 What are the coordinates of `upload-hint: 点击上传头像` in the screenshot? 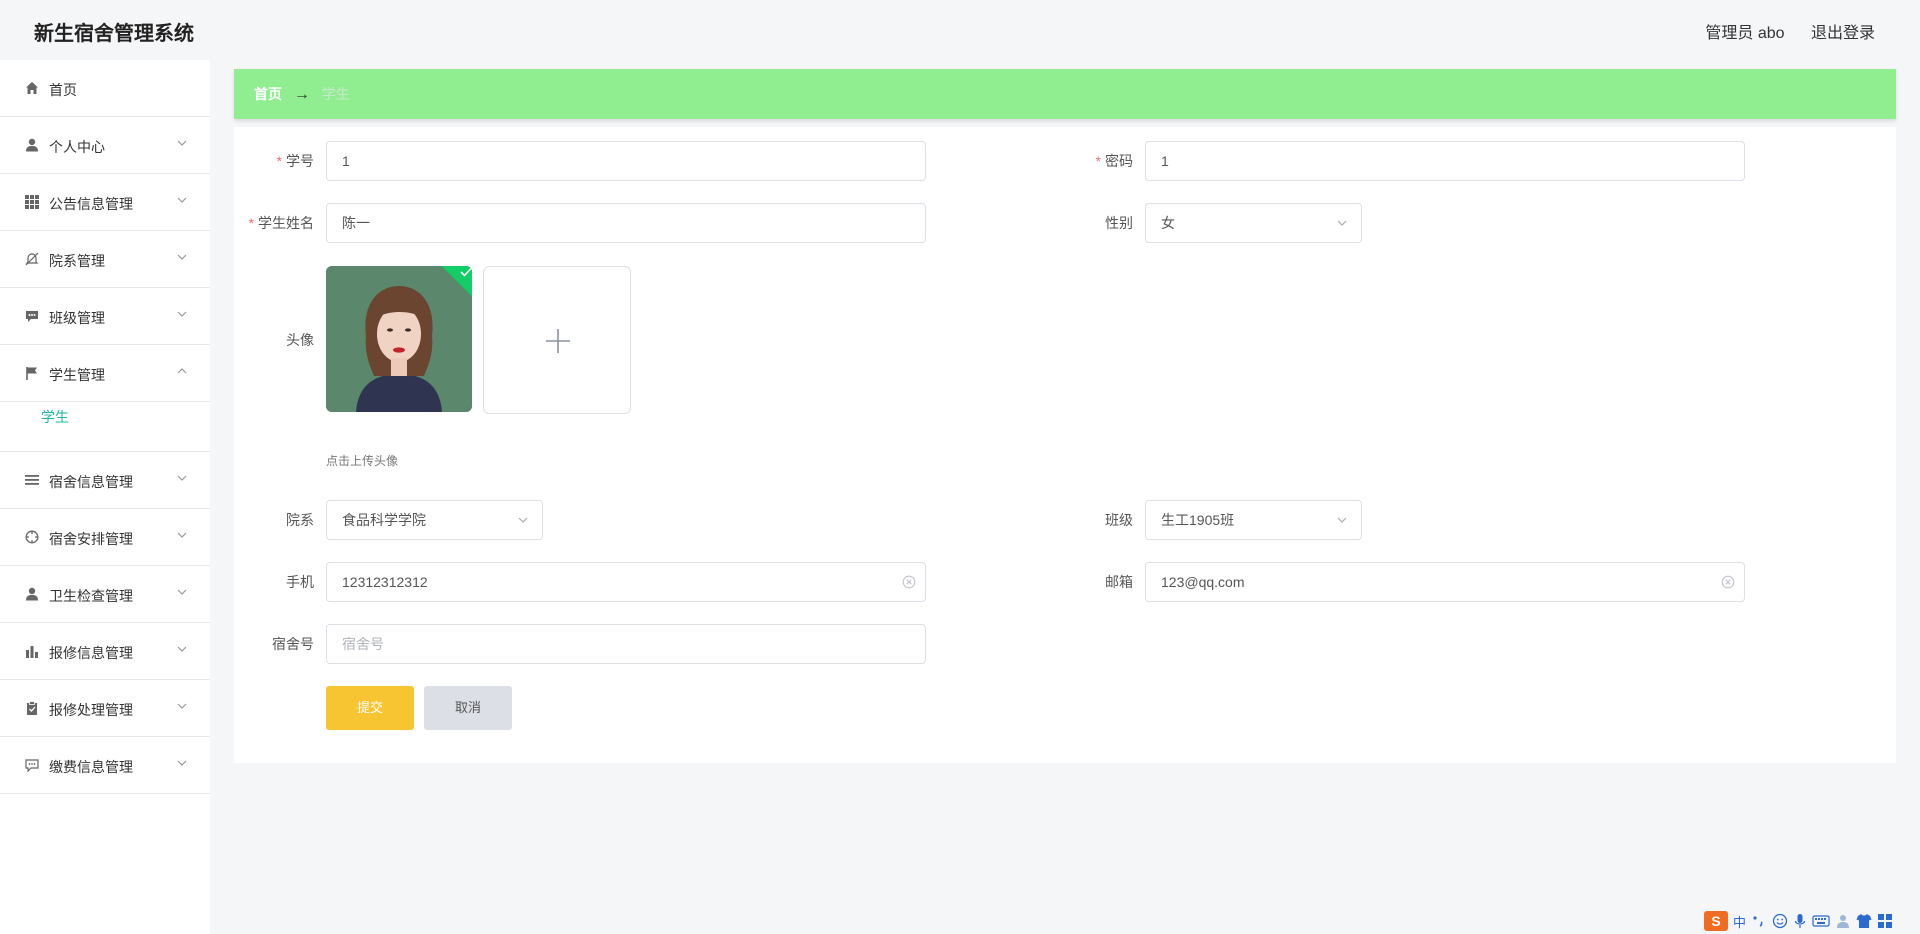 It's located at (362, 461).